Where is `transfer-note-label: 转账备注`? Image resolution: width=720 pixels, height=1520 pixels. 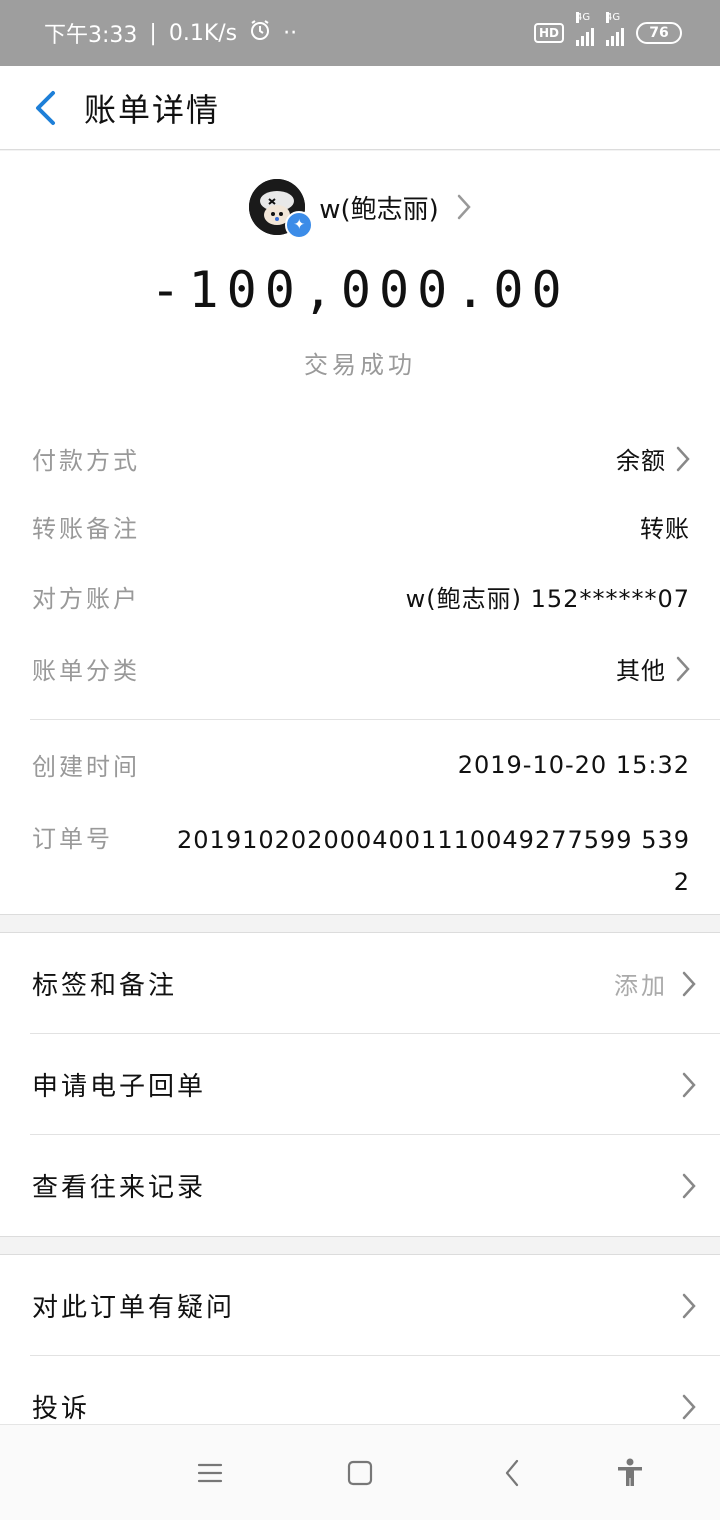 transfer-note-label: 转账备注 is located at coordinates (86, 529).